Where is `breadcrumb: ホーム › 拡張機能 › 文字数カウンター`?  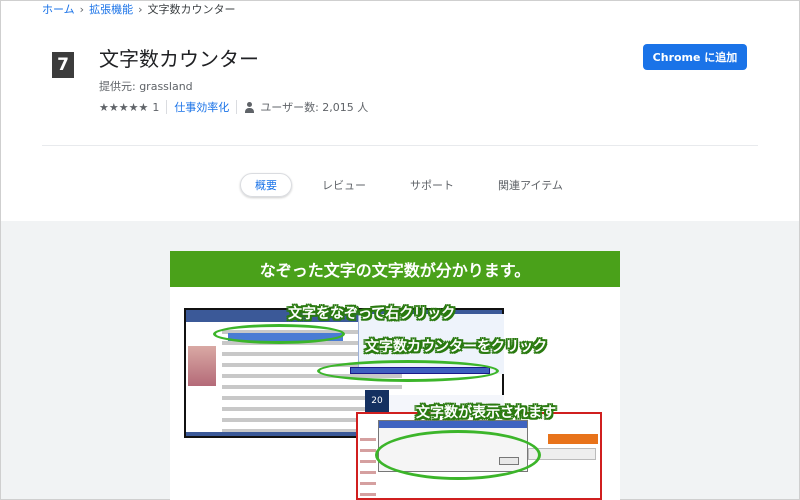
breadcrumb: ホーム › 拡張機能 › 文字数カウンター is located at coordinates (138, 9).